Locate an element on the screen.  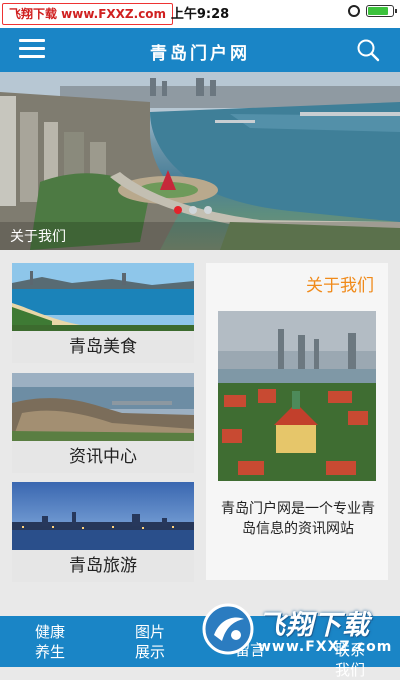
card-food-image is located at coordinates (103, 297).